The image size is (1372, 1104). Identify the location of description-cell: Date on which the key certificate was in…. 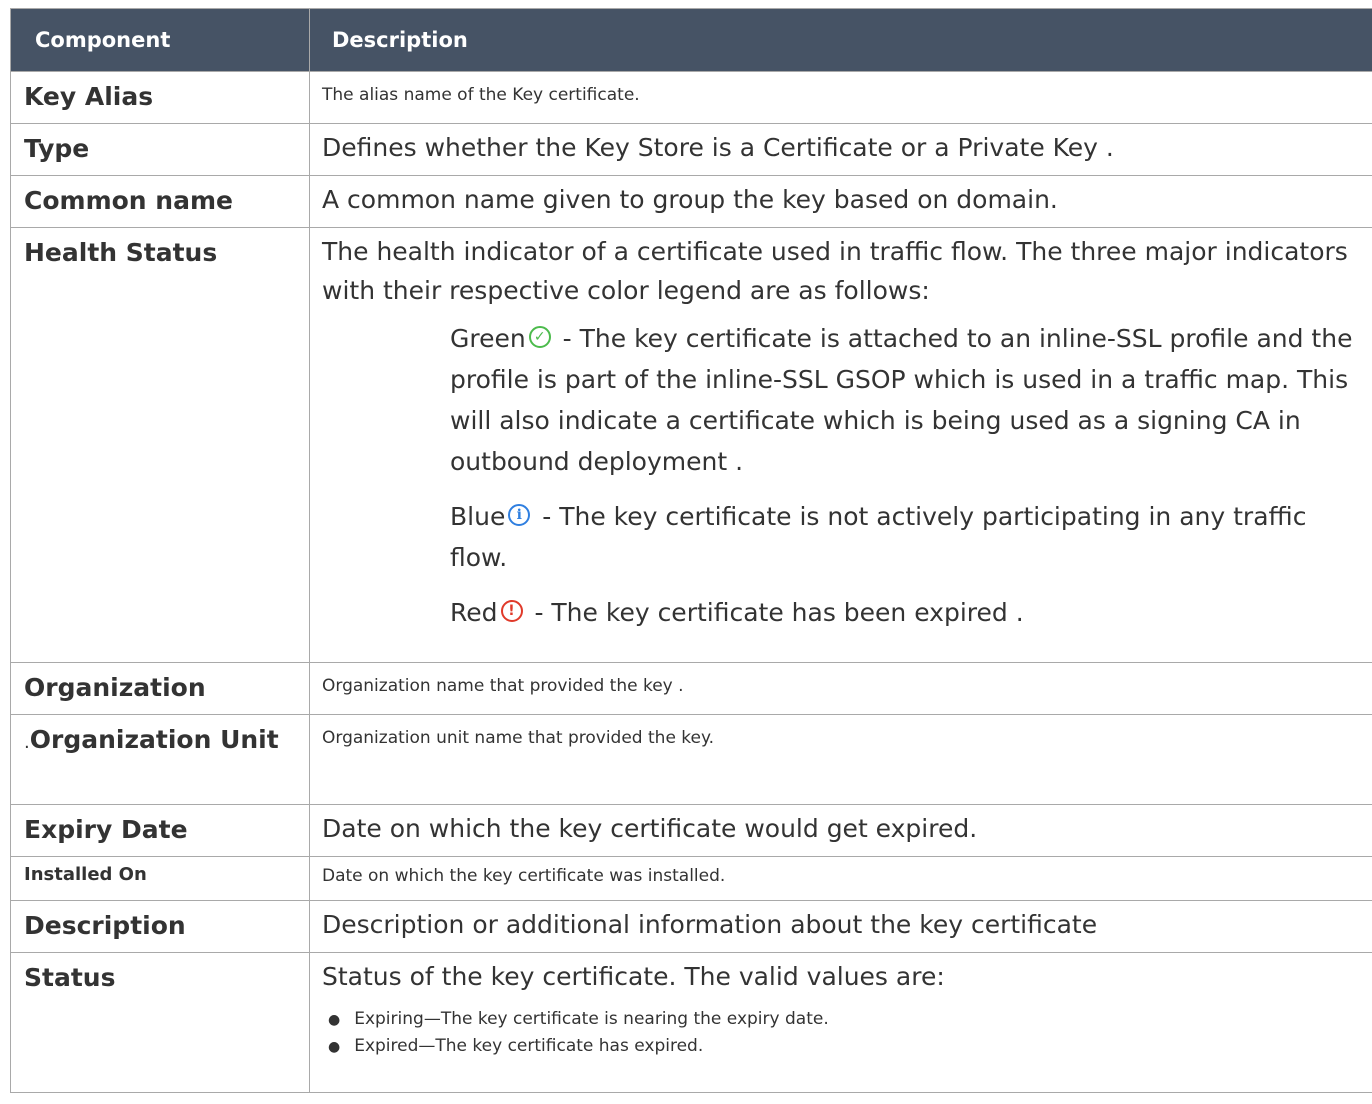
(840, 878).